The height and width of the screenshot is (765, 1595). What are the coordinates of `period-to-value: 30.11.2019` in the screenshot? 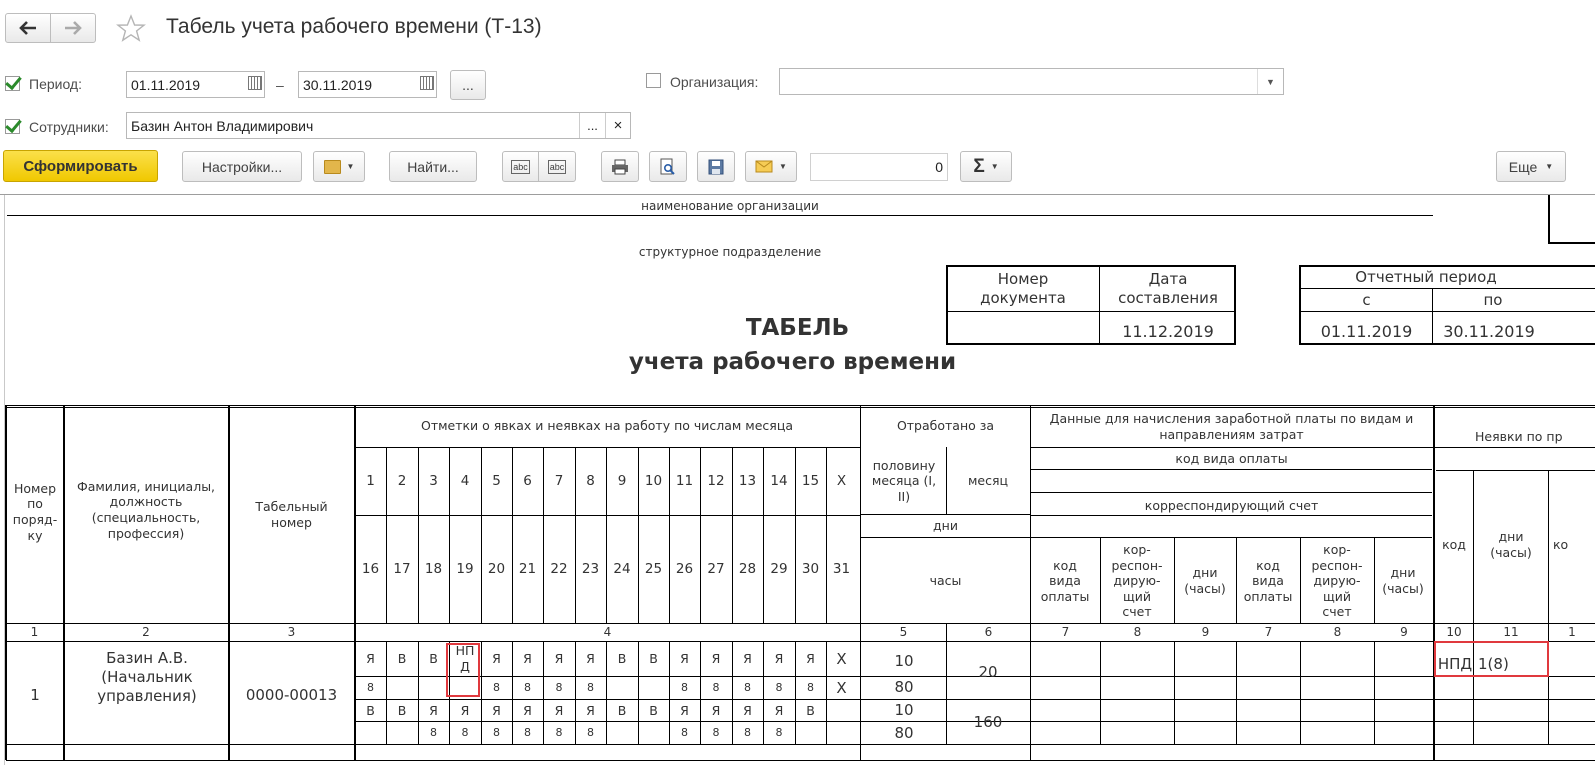 It's located at (338, 84).